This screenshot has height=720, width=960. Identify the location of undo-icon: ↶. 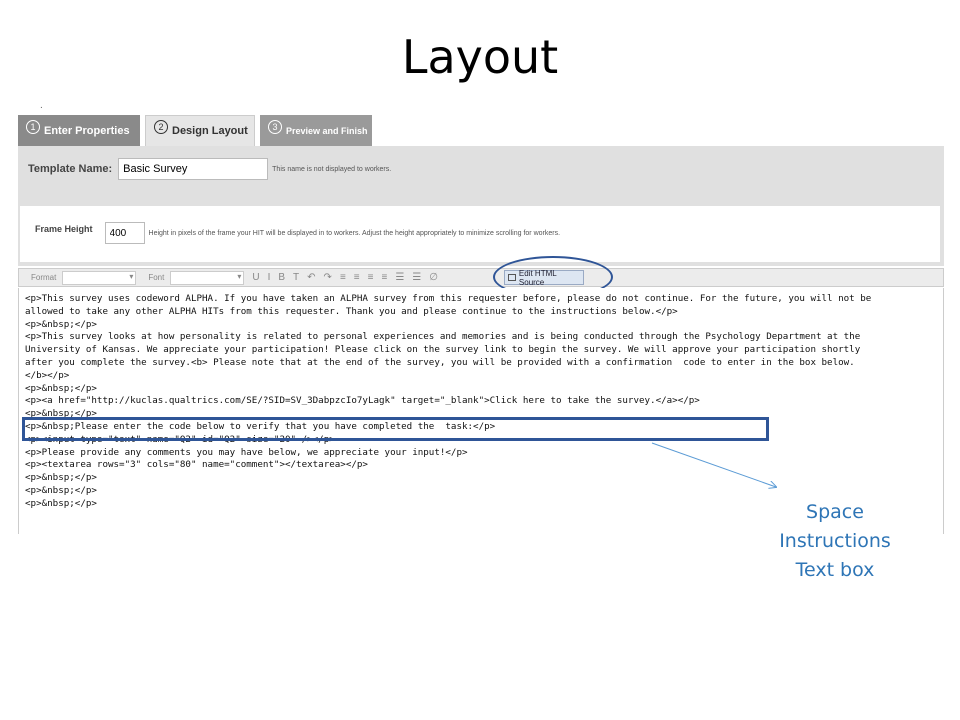
(311, 277).